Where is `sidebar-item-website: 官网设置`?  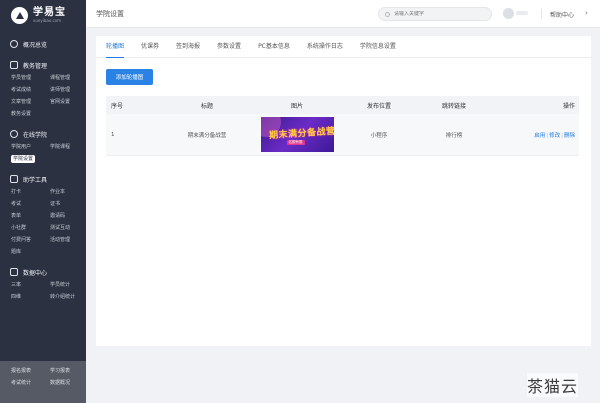 sidebar-item-website: 官网设置 is located at coordinates (68, 102).